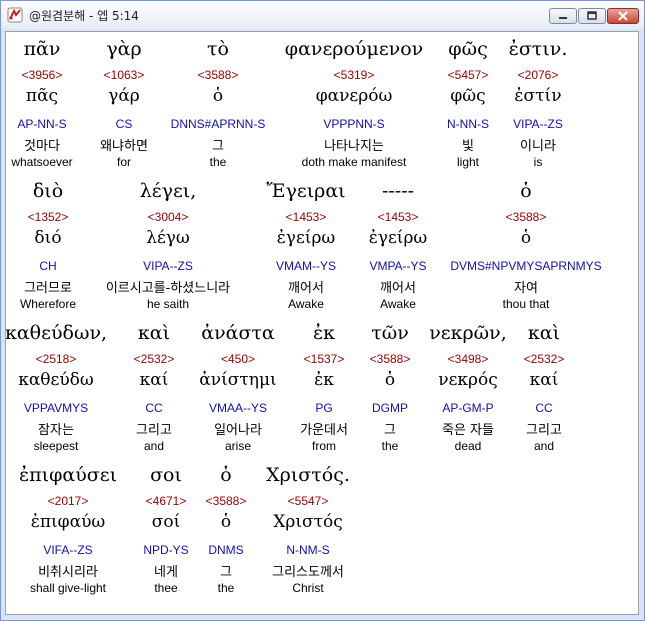 The image size is (645, 621). I want to click on word-parse: VIPA--ZS, so click(538, 124).